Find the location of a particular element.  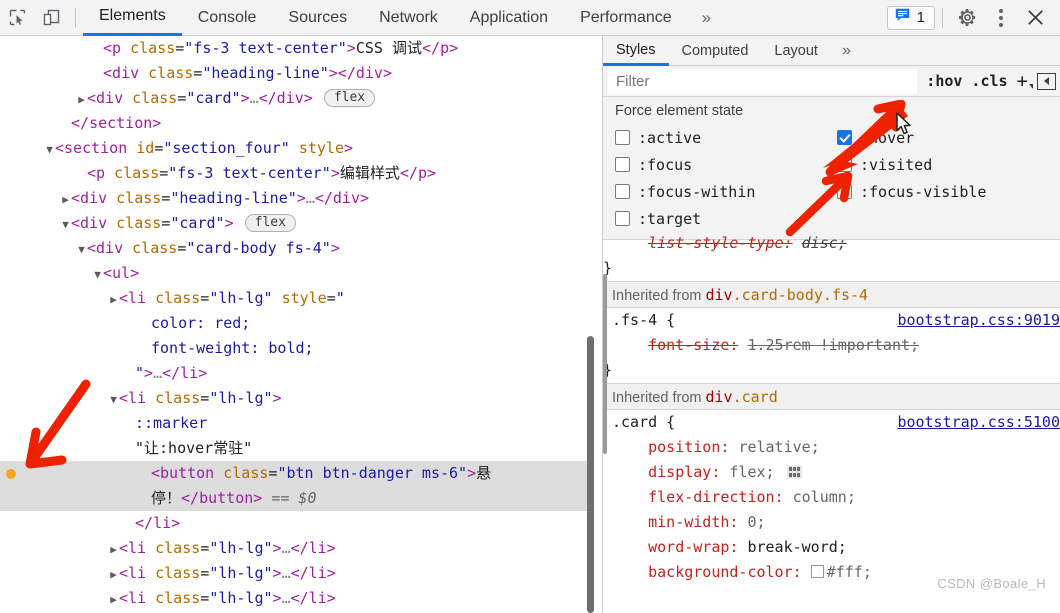

checkbox-focus: :focus is located at coordinates (726, 164).